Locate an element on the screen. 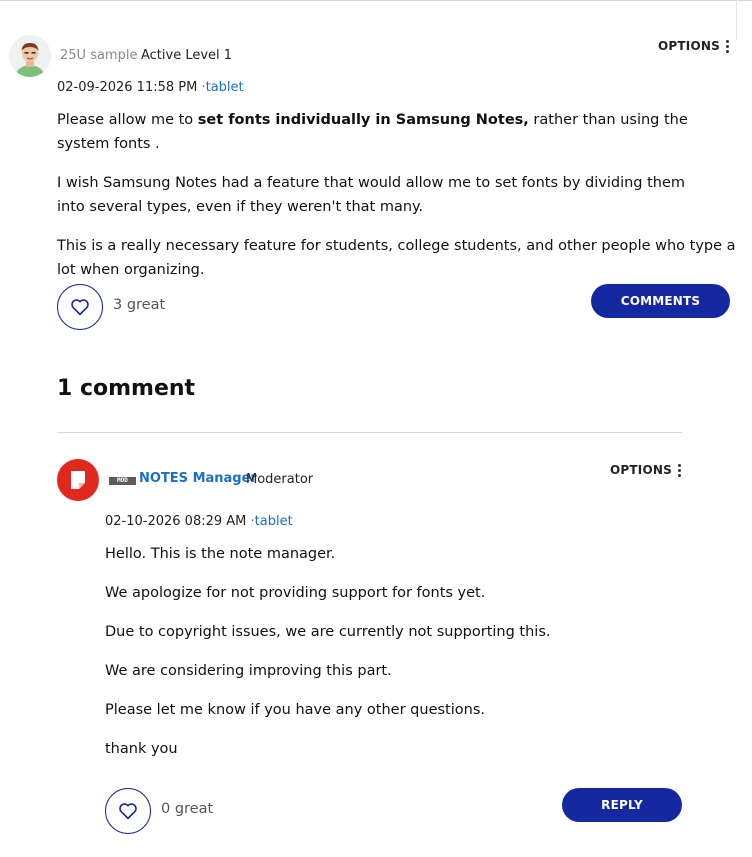  reply-line: Hello. This is the note manager. is located at coordinates (220, 554).